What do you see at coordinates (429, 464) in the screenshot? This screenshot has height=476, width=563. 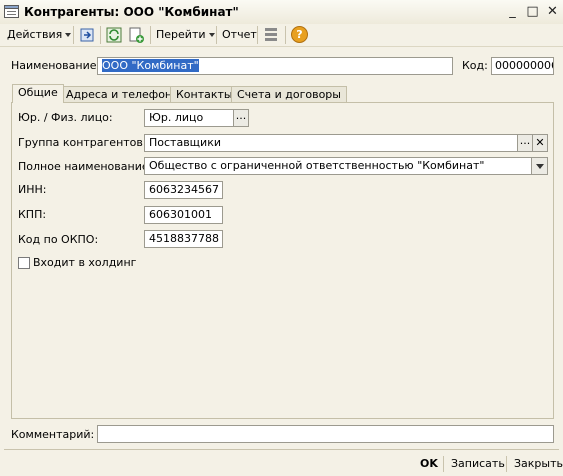 I see `ok-button: OK` at bounding box center [429, 464].